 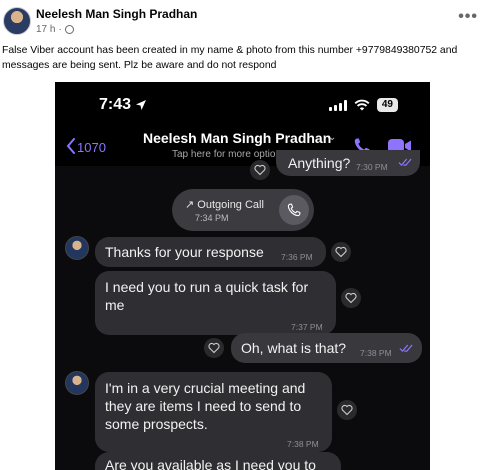 I want to click on message-bubble: Are you available as I need you to, so click(x=218, y=461).